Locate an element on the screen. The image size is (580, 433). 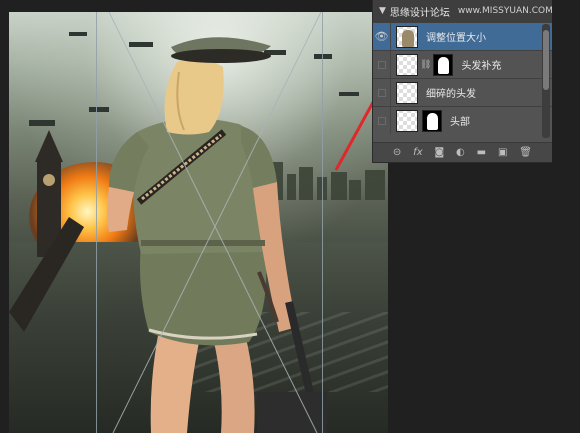
scrollbar-thumb is located at coordinates (546, 60).